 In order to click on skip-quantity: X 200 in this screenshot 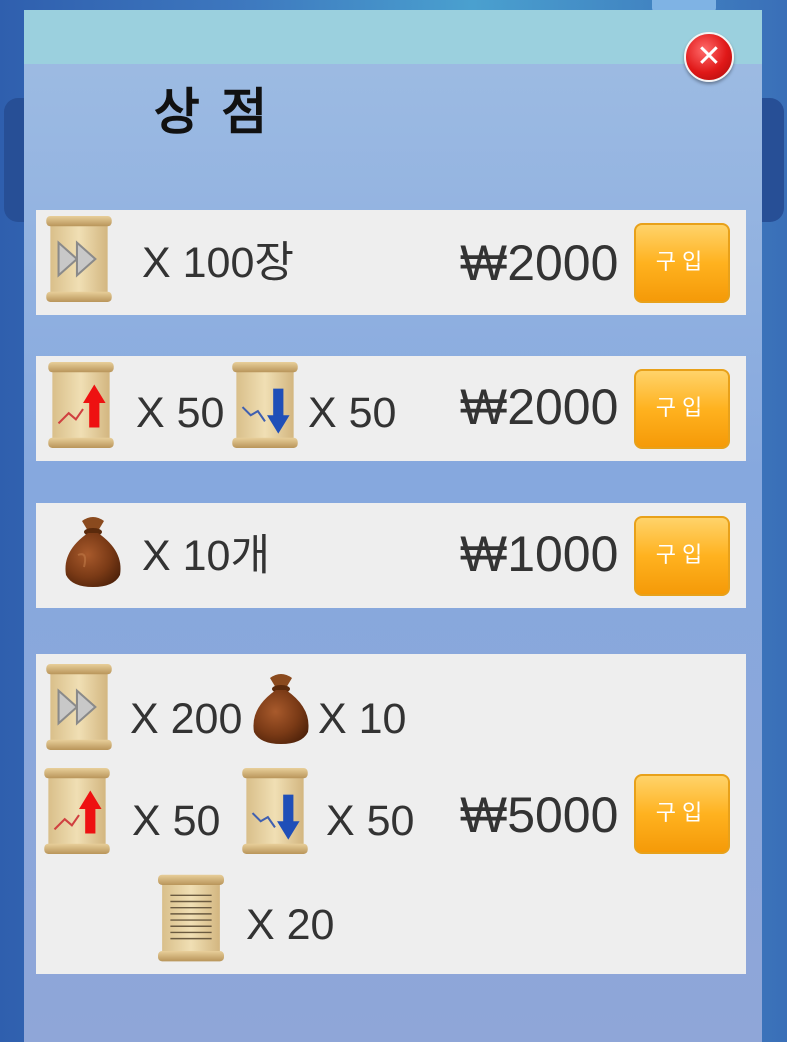, I will do `click(186, 719)`.